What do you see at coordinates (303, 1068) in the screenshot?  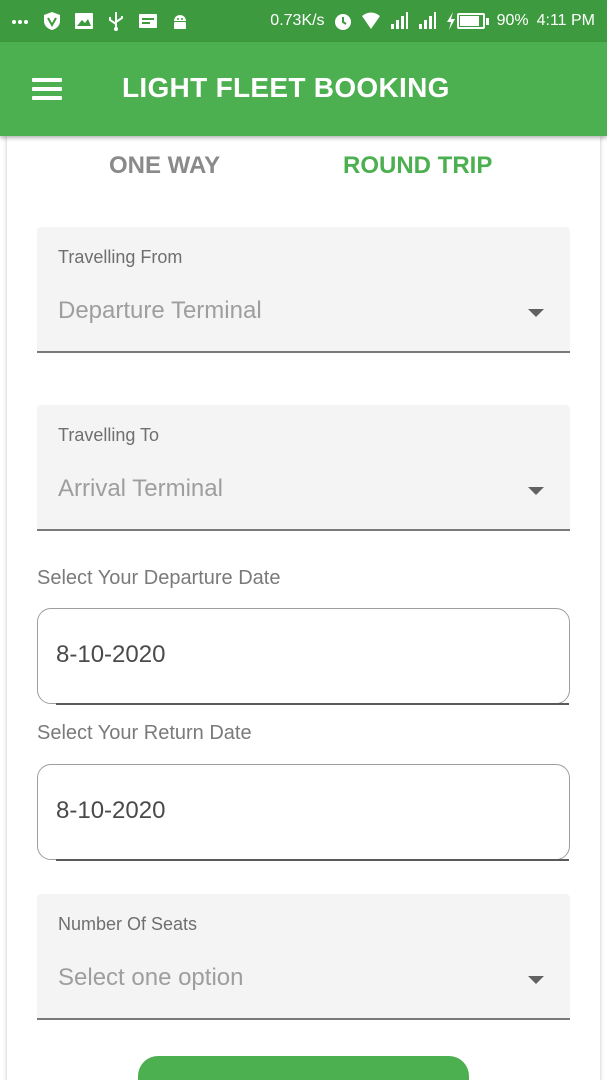 I see `submit-button` at bounding box center [303, 1068].